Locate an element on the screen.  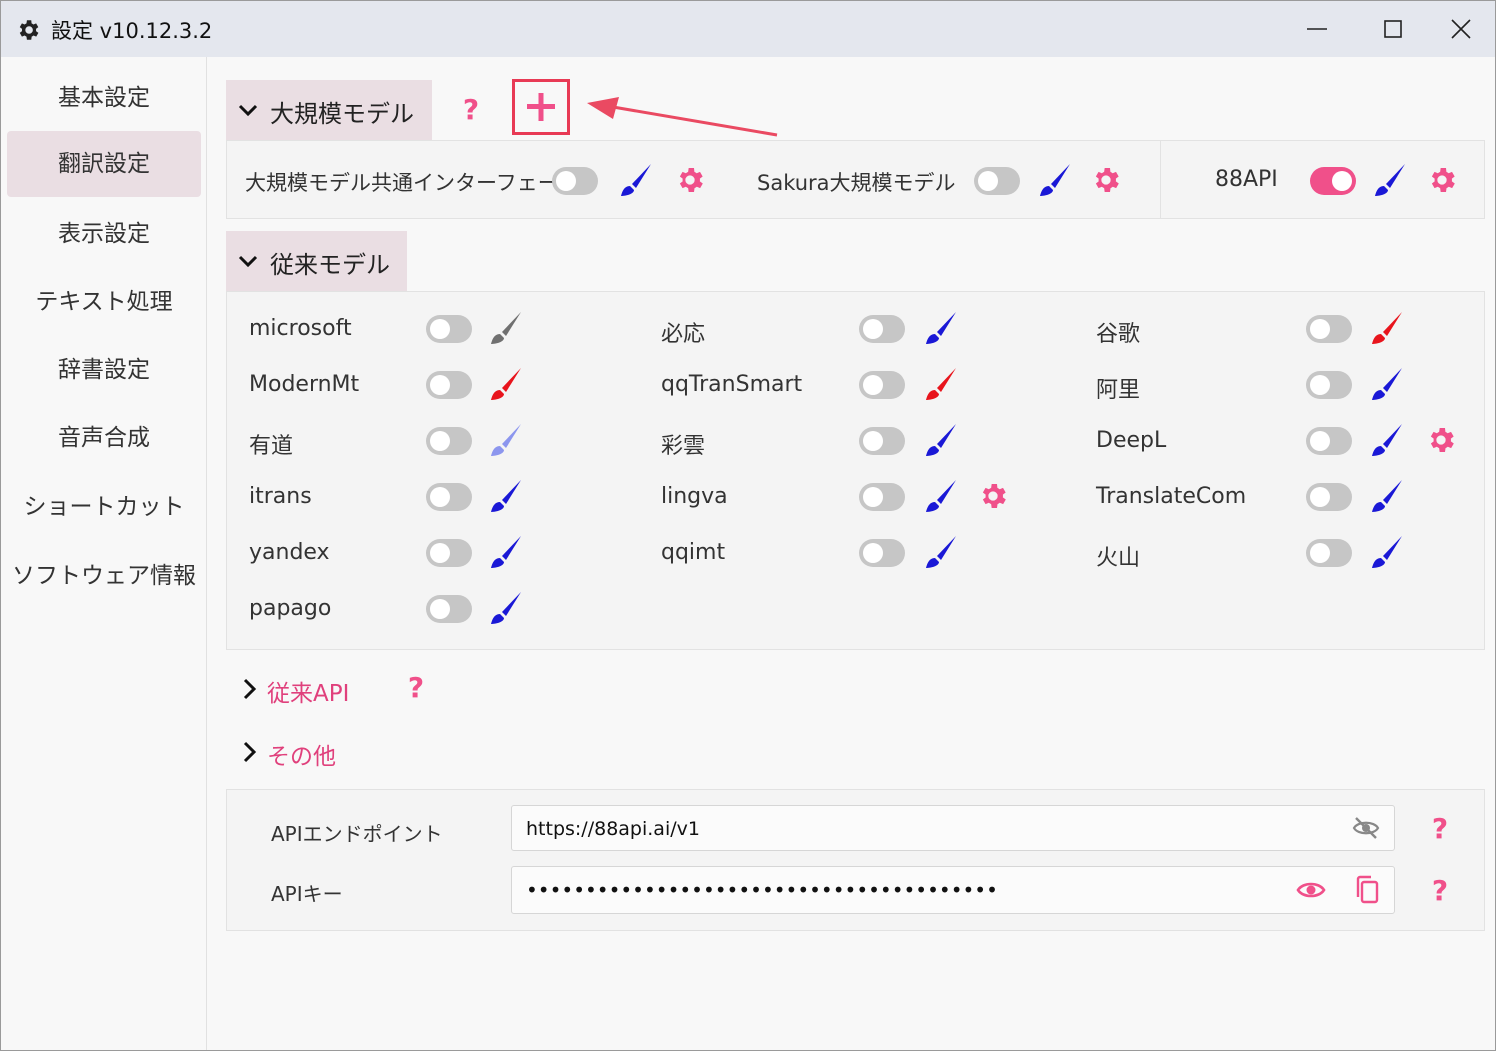
llm-section-header: 大規模モデル is located at coordinates (329, 110).